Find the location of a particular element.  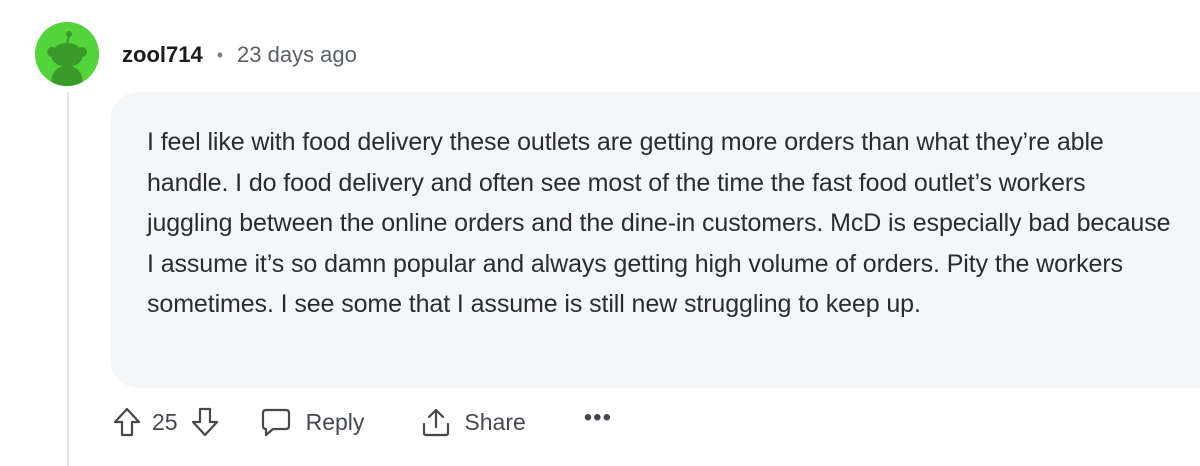

more-options-button: ••• is located at coordinates (598, 418).